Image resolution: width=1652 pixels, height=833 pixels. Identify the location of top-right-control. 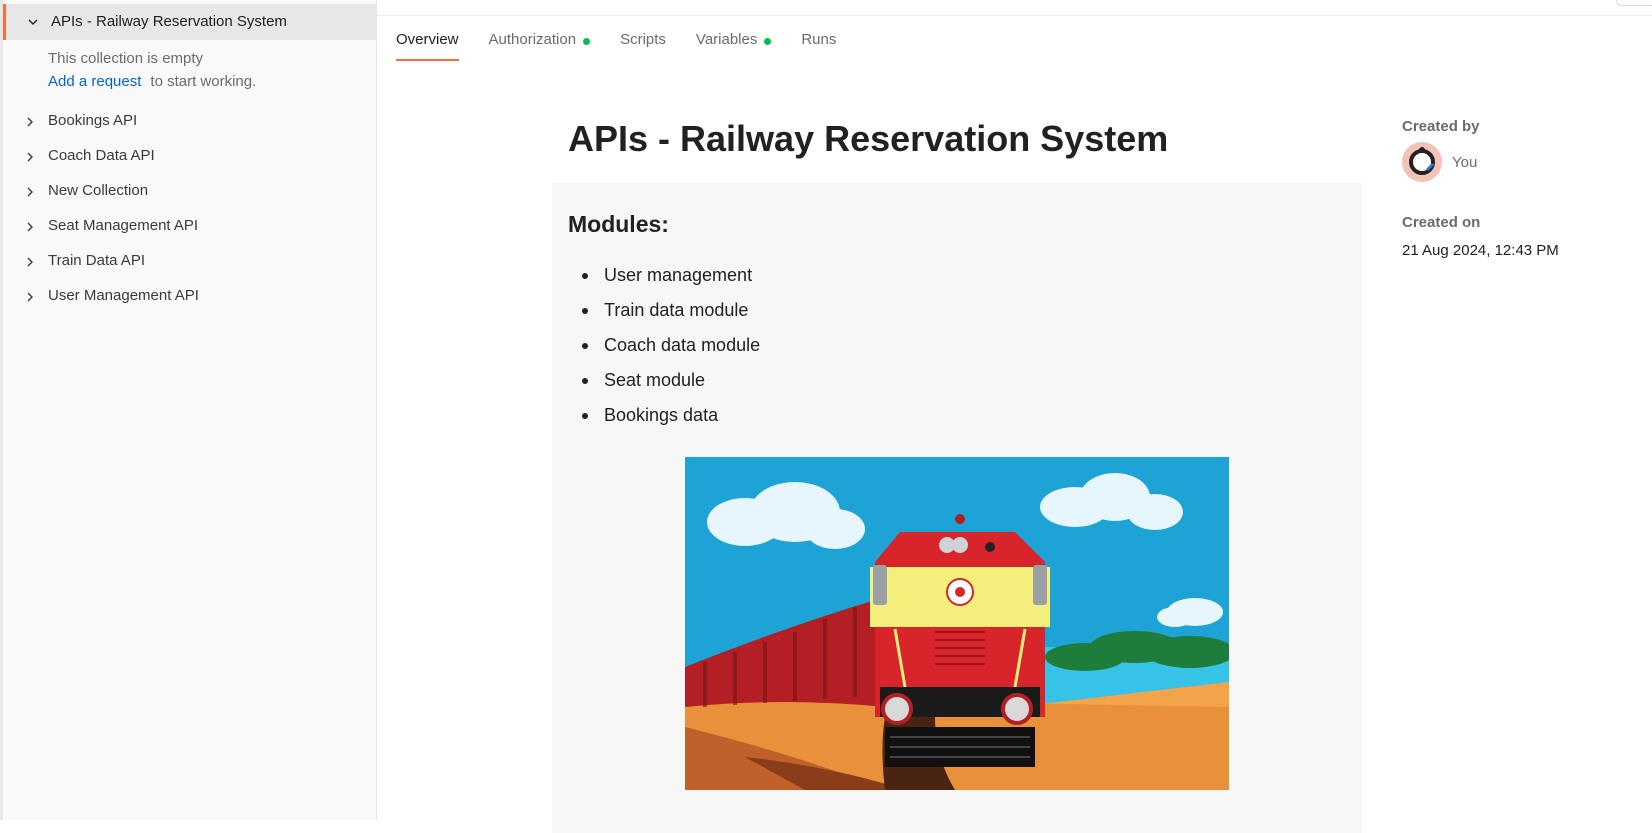
(1634, 3).